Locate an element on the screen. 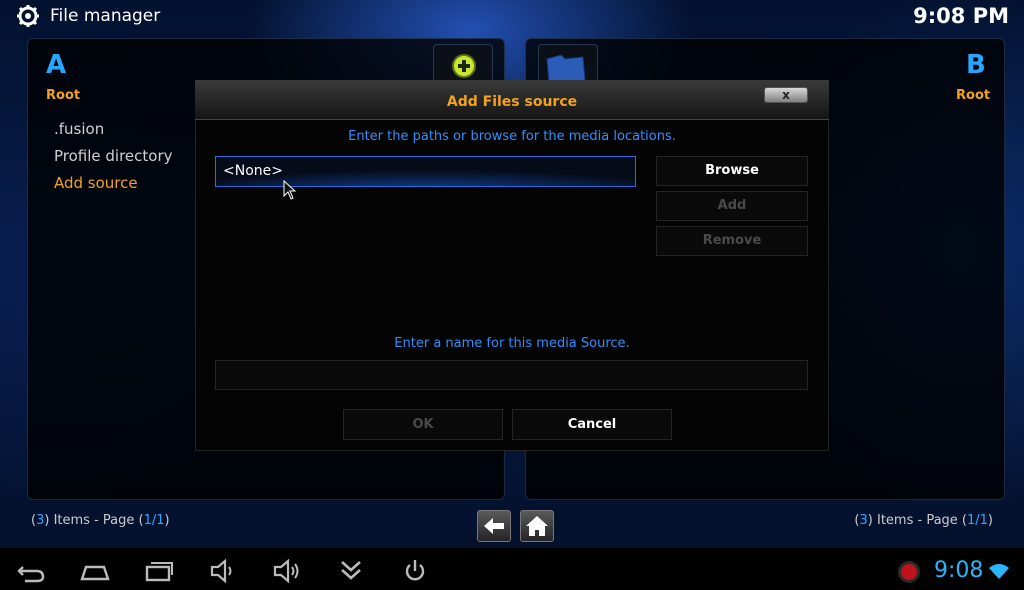 This screenshot has width=1024, height=590. items-count-right: (3) Items - Page (1/1) is located at coordinates (923, 520).